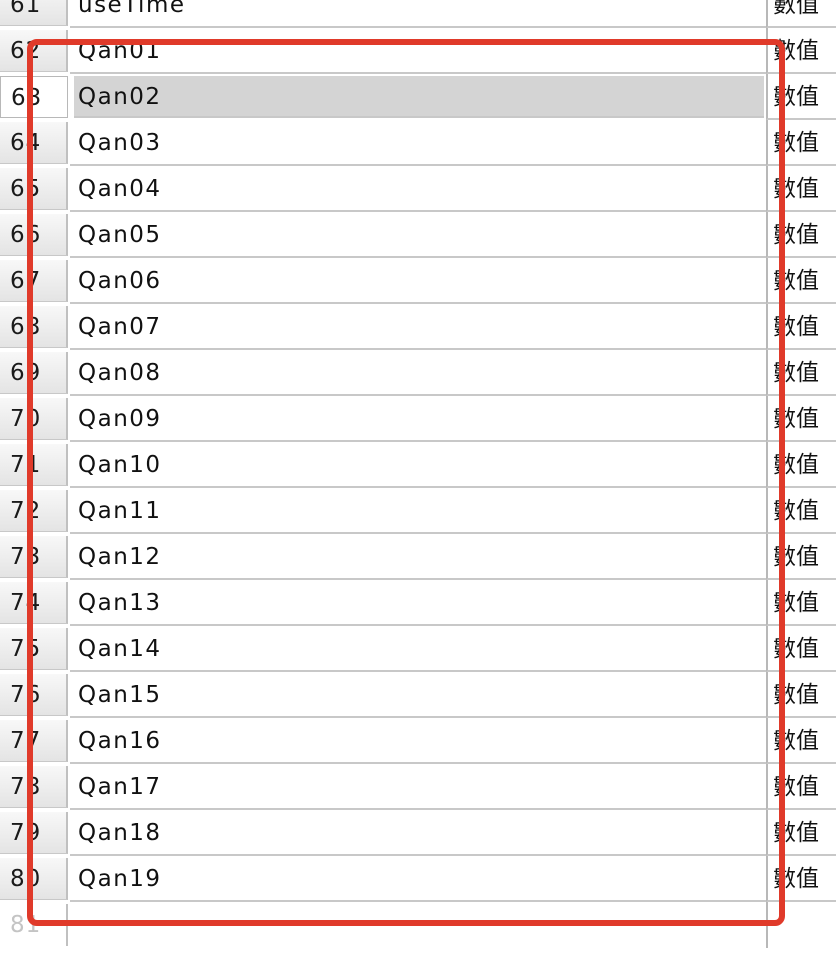  What do you see at coordinates (34, 281) in the screenshot?
I see `row-number-cell: 67` at bounding box center [34, 281].